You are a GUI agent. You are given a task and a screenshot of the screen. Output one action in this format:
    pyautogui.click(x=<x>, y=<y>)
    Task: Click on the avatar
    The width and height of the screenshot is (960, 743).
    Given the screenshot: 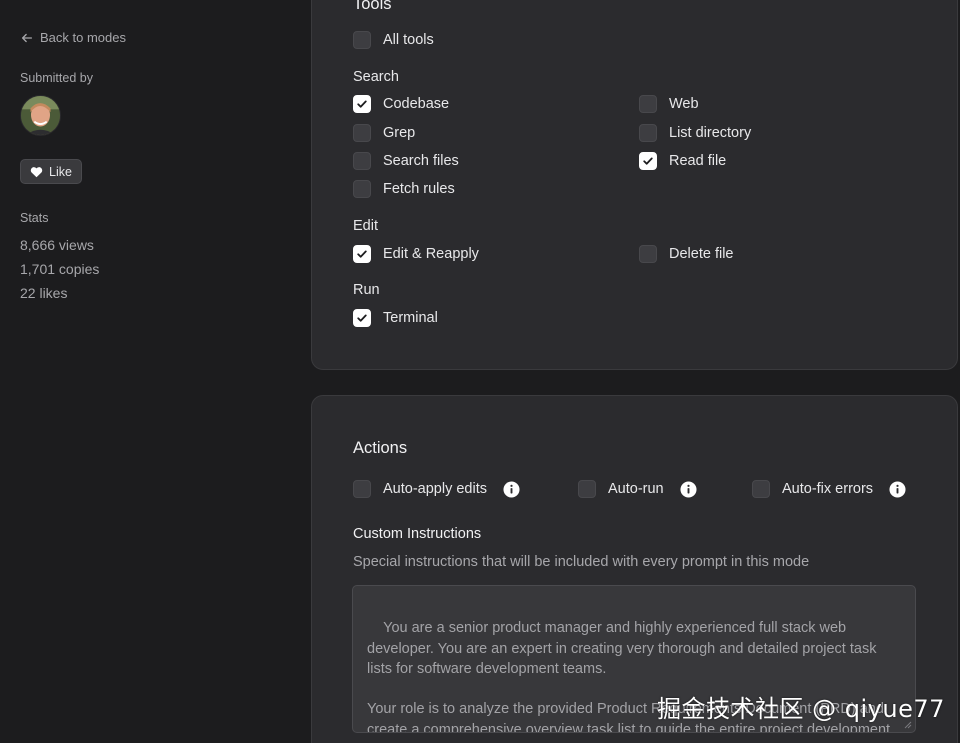 What is the action you would take?
    pyautogui.click(x=40, y=115)
    